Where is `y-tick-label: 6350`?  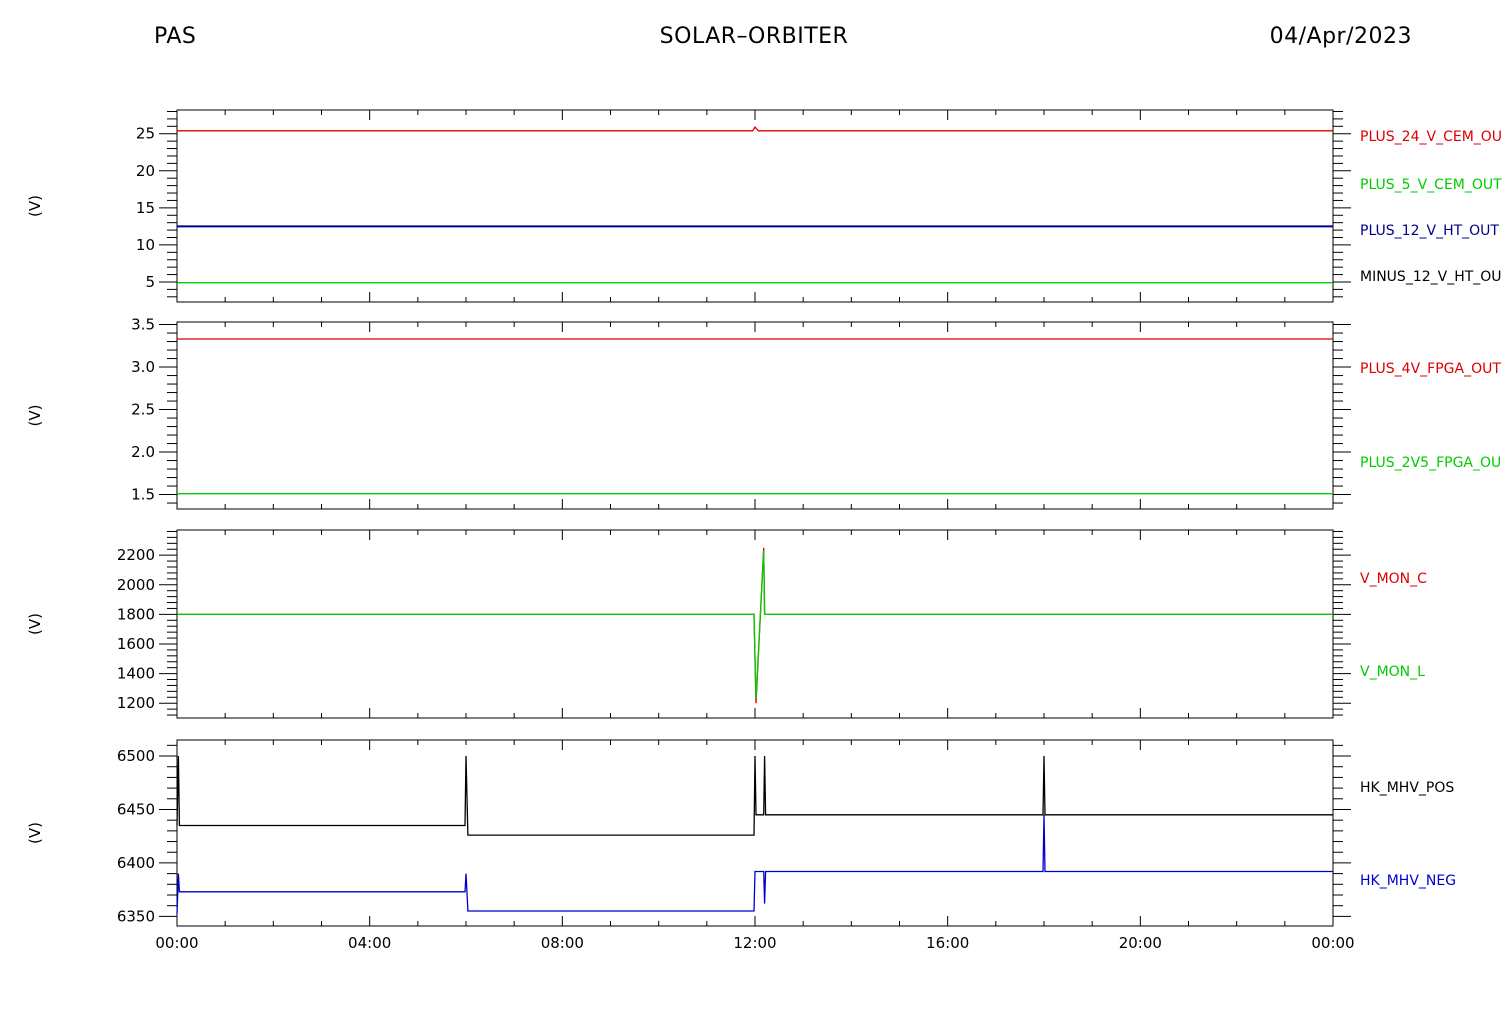
y-tick-label: 6350 is located at coordinates (136, 916).